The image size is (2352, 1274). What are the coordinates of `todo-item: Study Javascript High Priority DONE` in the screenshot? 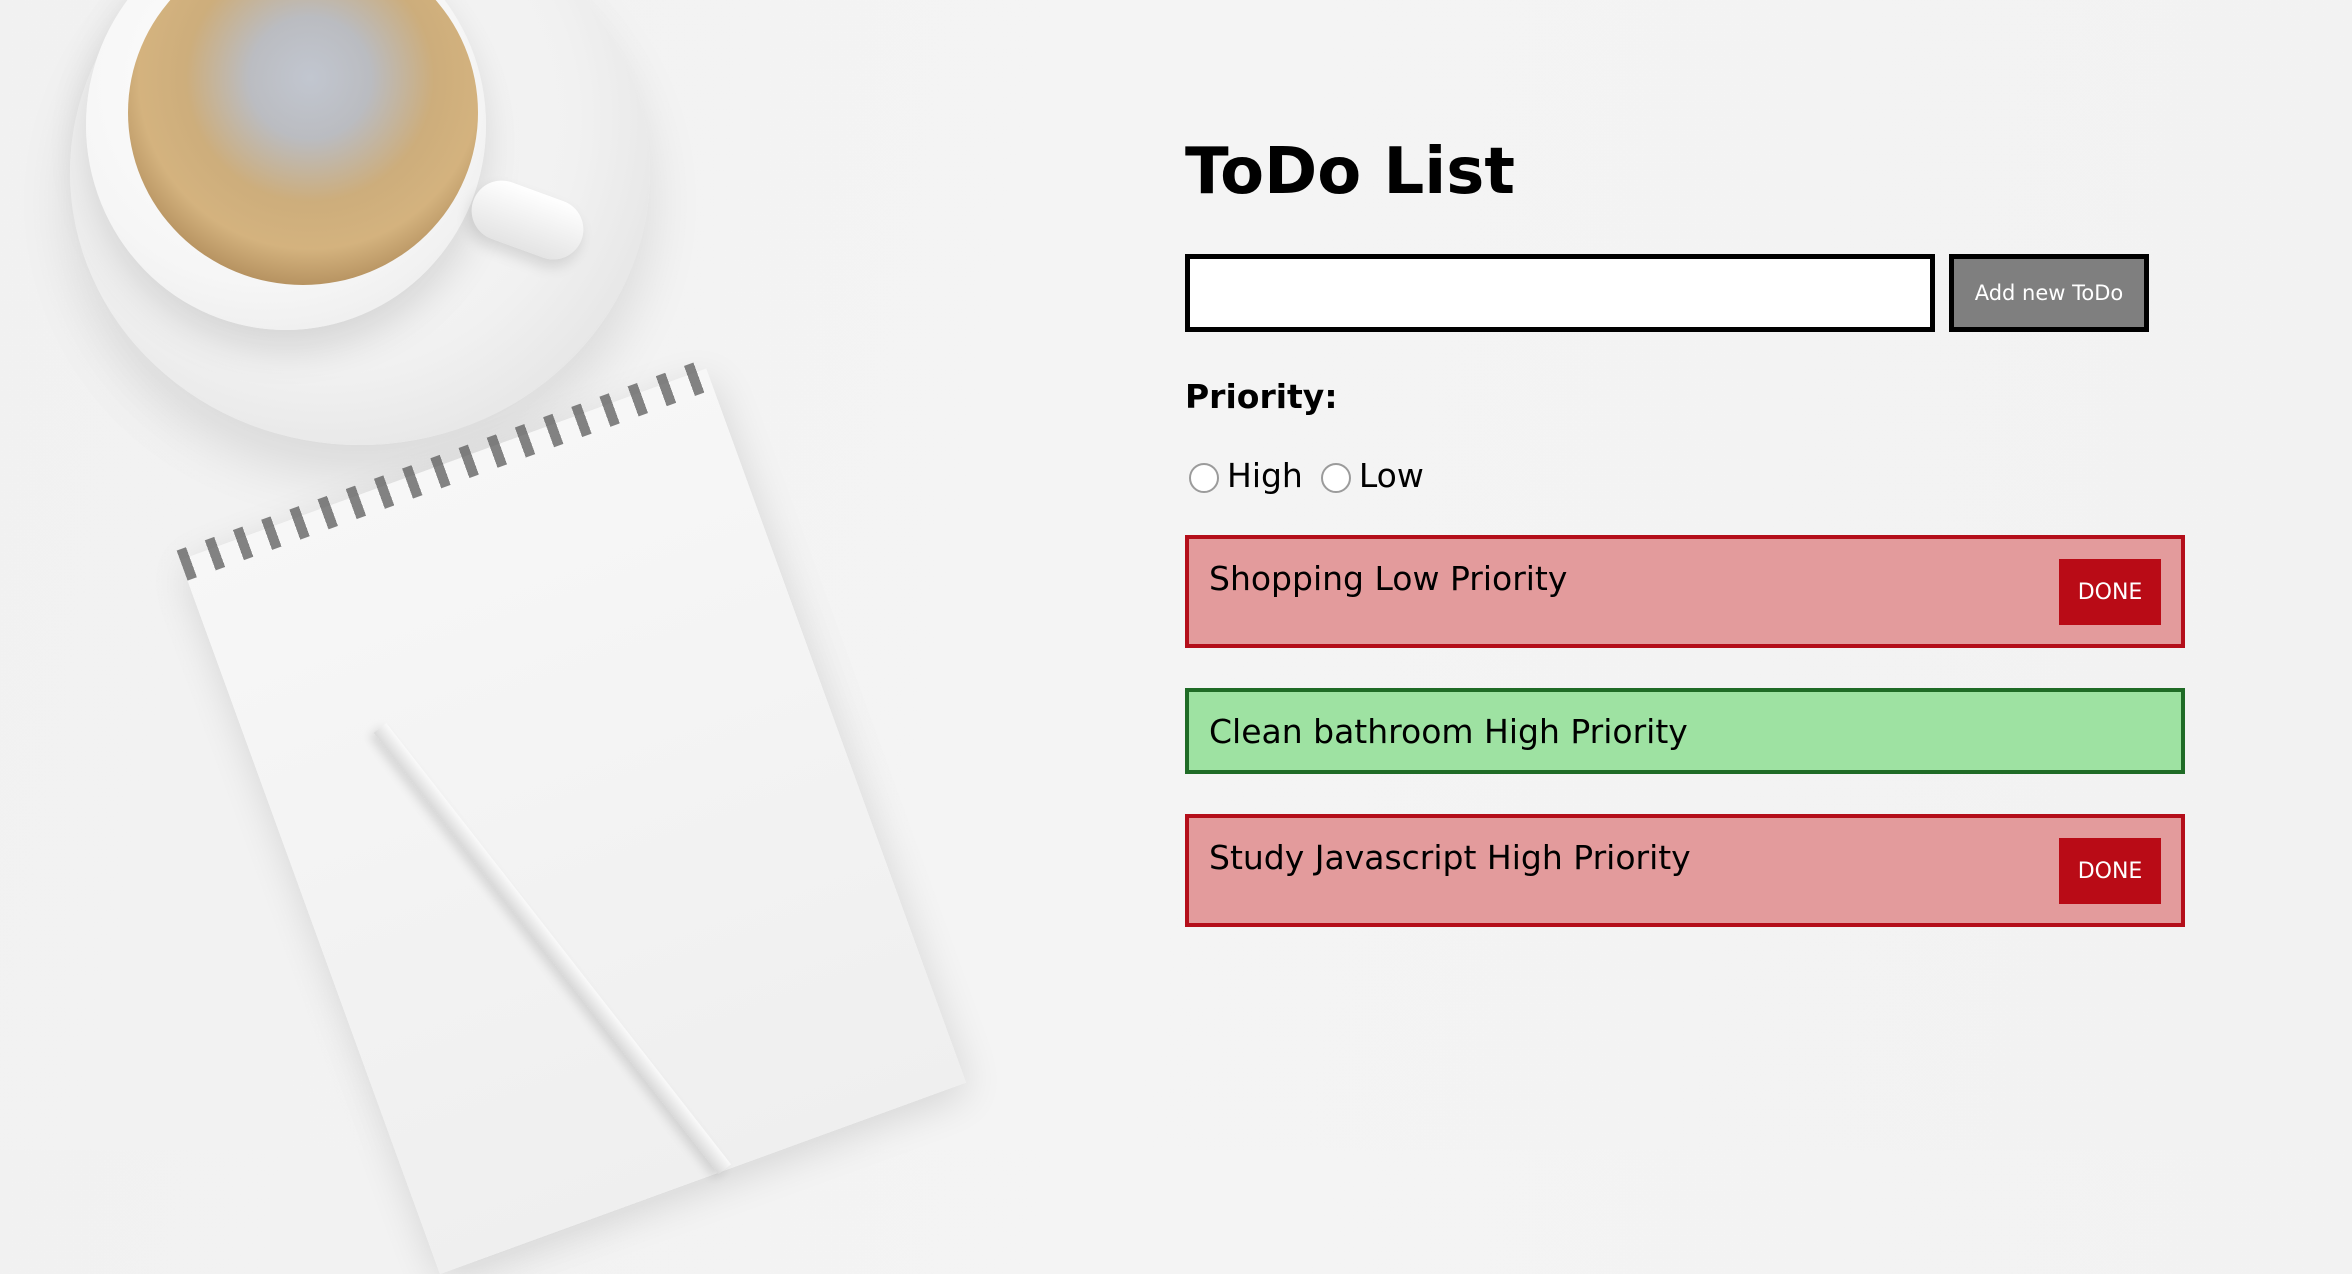 It's located at (1685, 870).